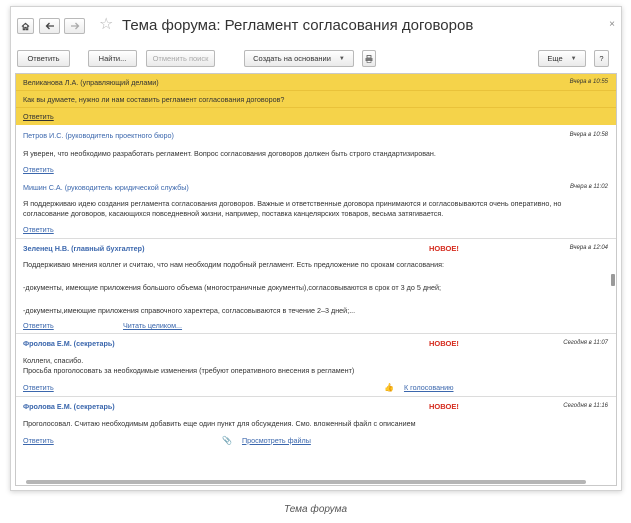 Image resolution: width=631 pixels, height=523 pixels. I want to click on back-button, so click(49, 26).